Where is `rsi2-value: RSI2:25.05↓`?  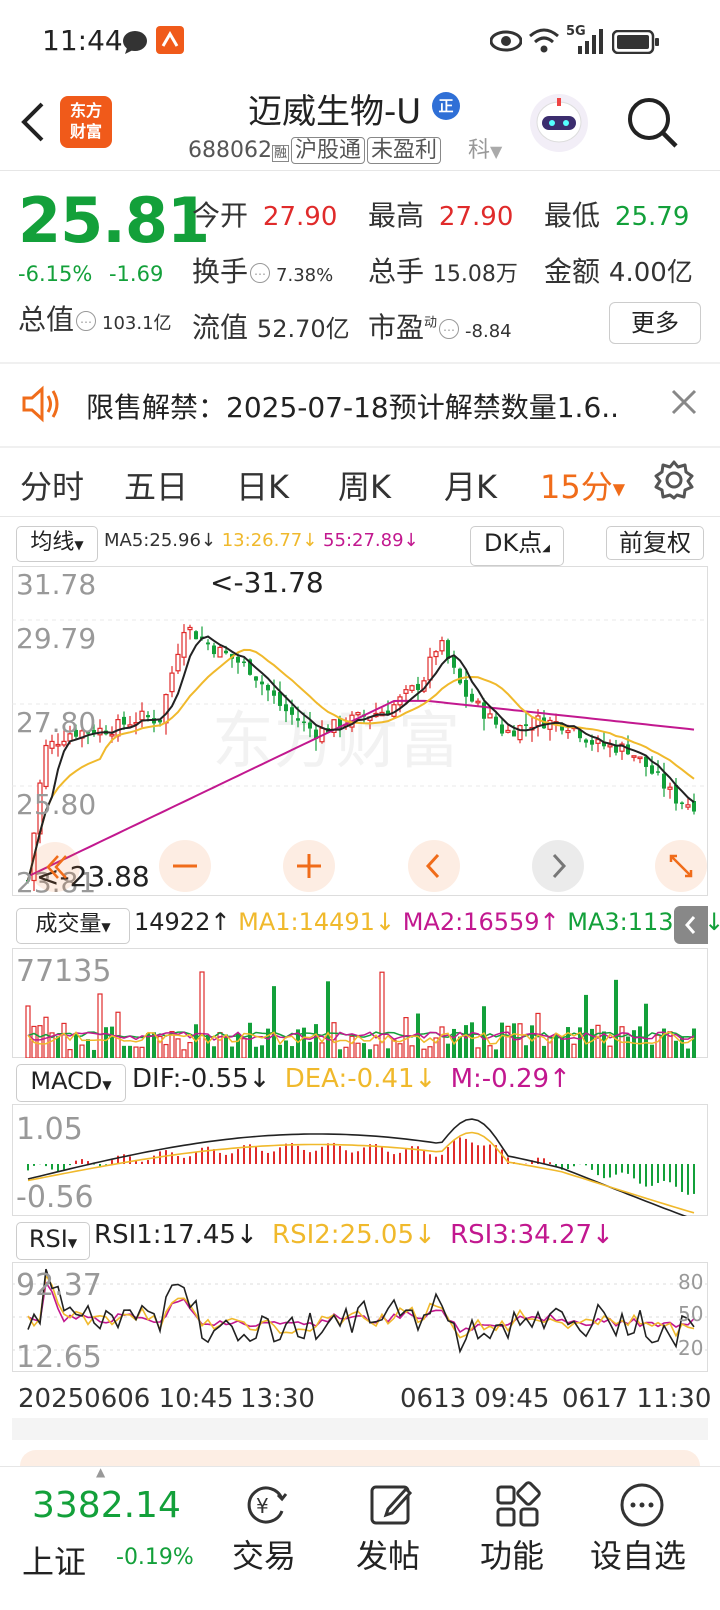 rsi2-value: RSI2:25.05↓ is located at coordinates (354, 1235).